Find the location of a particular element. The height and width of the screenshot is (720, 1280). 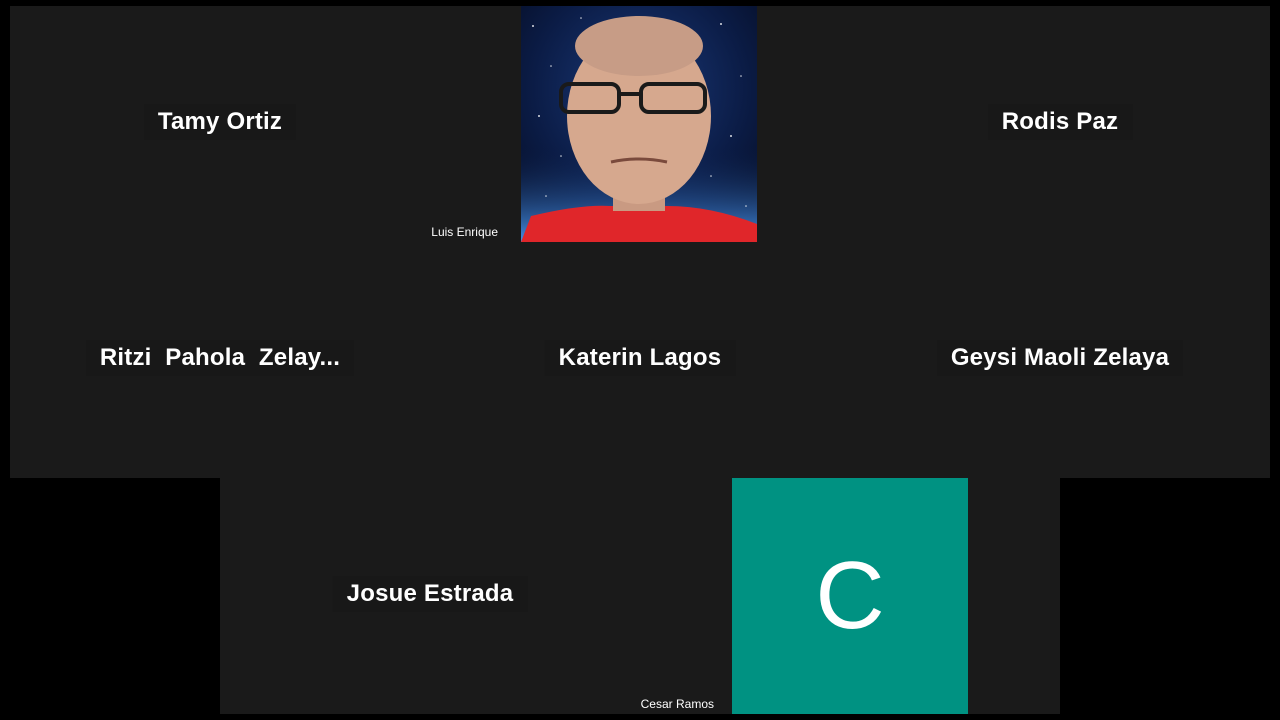

participant-tile-geysi-maoli-zelaya: Geysi Maoli Zelaya is located at coordinates (1060, 360).